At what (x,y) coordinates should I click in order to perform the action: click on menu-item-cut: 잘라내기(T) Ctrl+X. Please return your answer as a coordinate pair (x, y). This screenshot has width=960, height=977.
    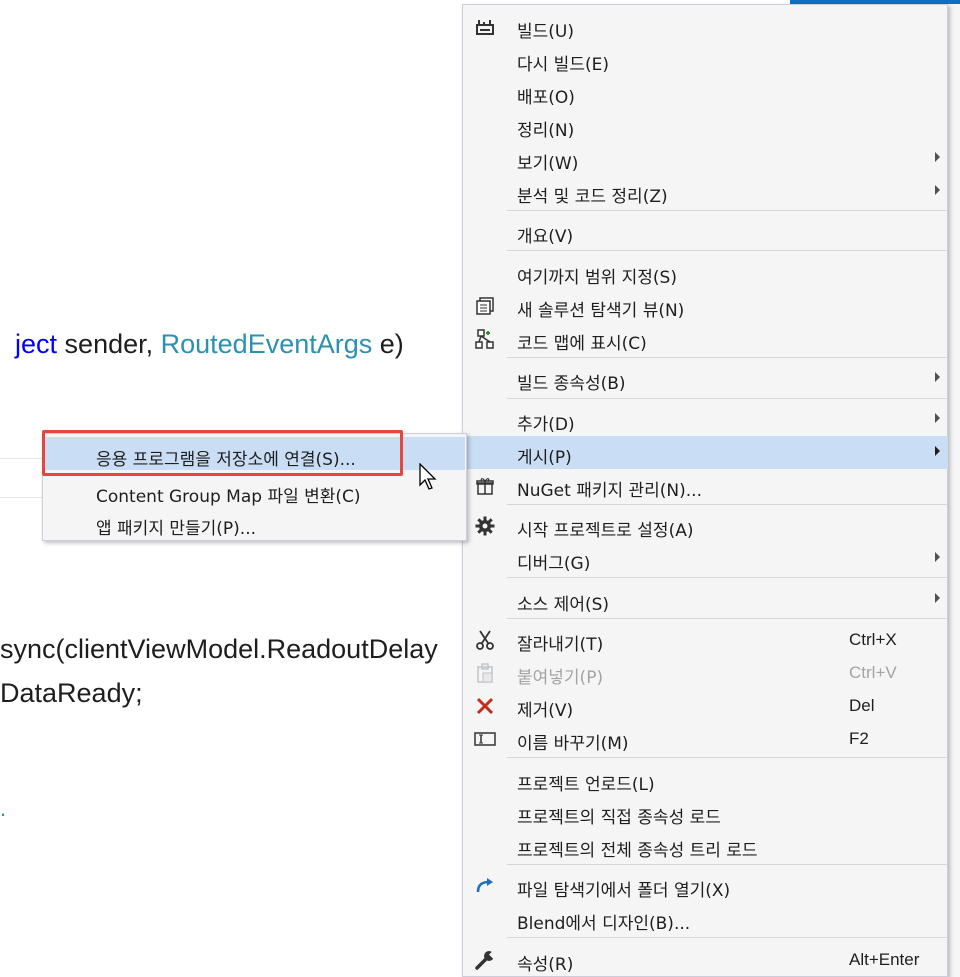
    Looking at the image, I should click on (706, 639).